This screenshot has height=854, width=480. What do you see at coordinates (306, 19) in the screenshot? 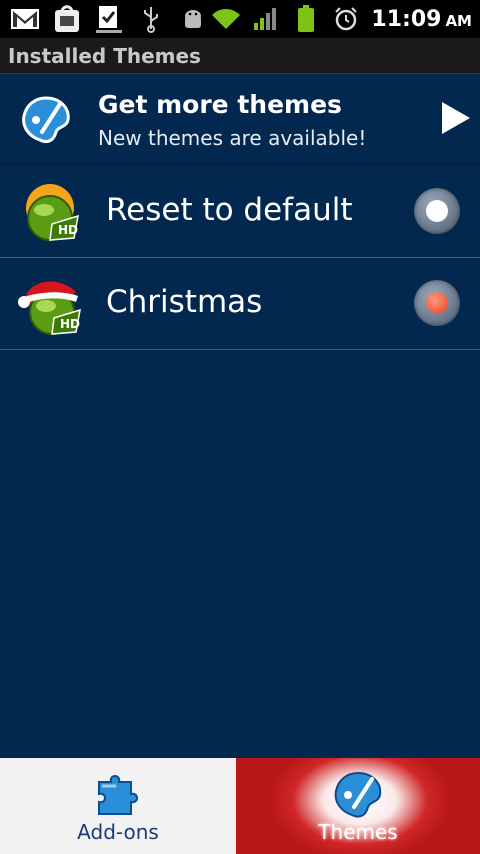
I see `battery-icon` at bounding box center [306, 19].